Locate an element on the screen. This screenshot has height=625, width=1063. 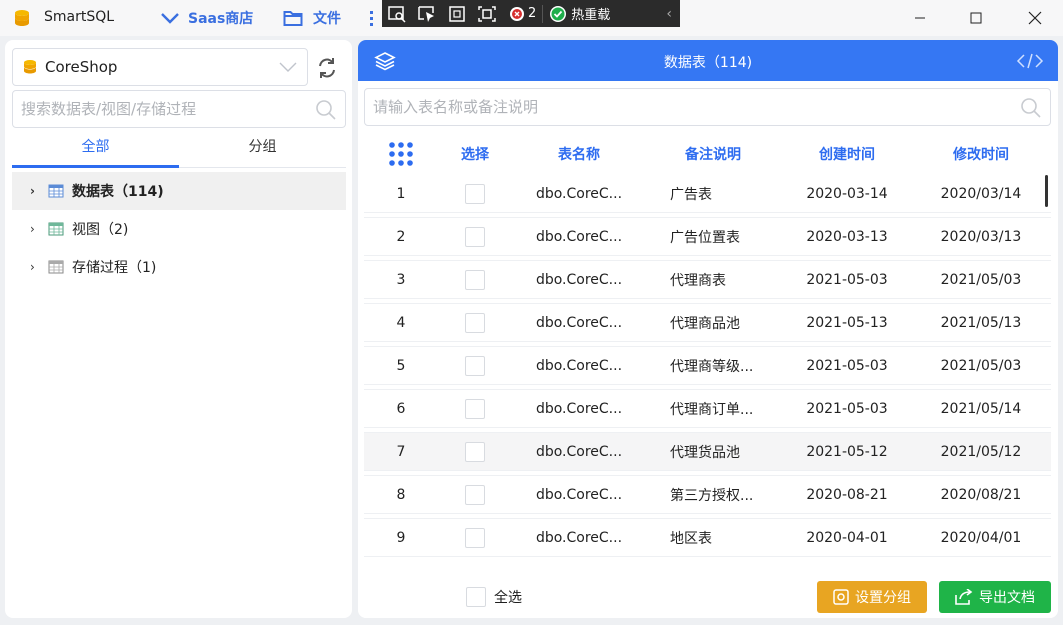
left-tabs: 全部 分组 is located at coordinates (179, 150).